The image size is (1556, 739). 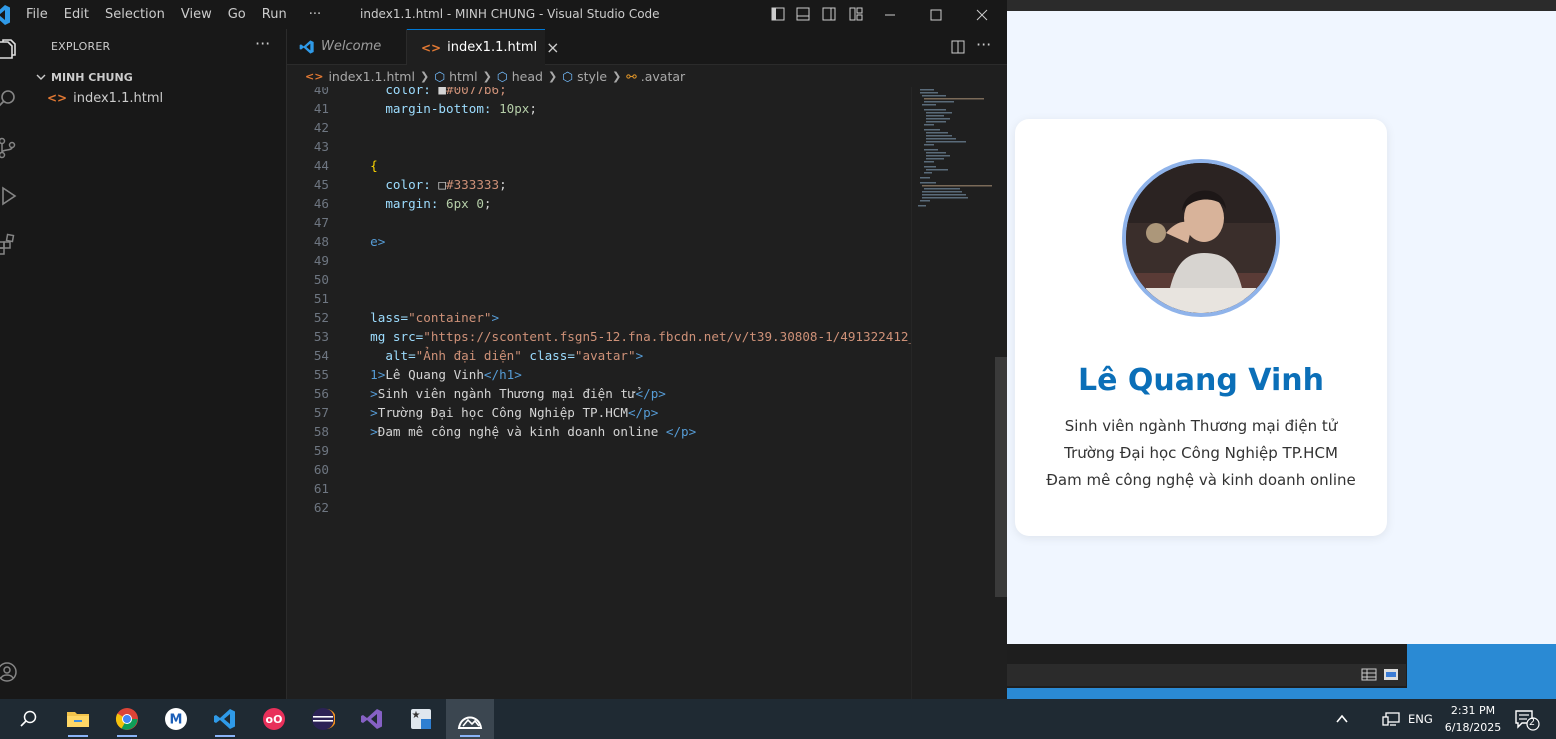 I want to click on taskbar-visual-studio, so click(x=372, y=719).